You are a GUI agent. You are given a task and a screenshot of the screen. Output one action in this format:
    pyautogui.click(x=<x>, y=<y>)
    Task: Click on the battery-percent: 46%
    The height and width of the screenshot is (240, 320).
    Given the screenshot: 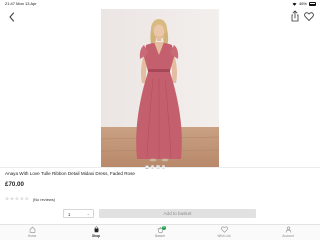 What is the action you would take?
    pyautogui.click(x=302, y=3)
    